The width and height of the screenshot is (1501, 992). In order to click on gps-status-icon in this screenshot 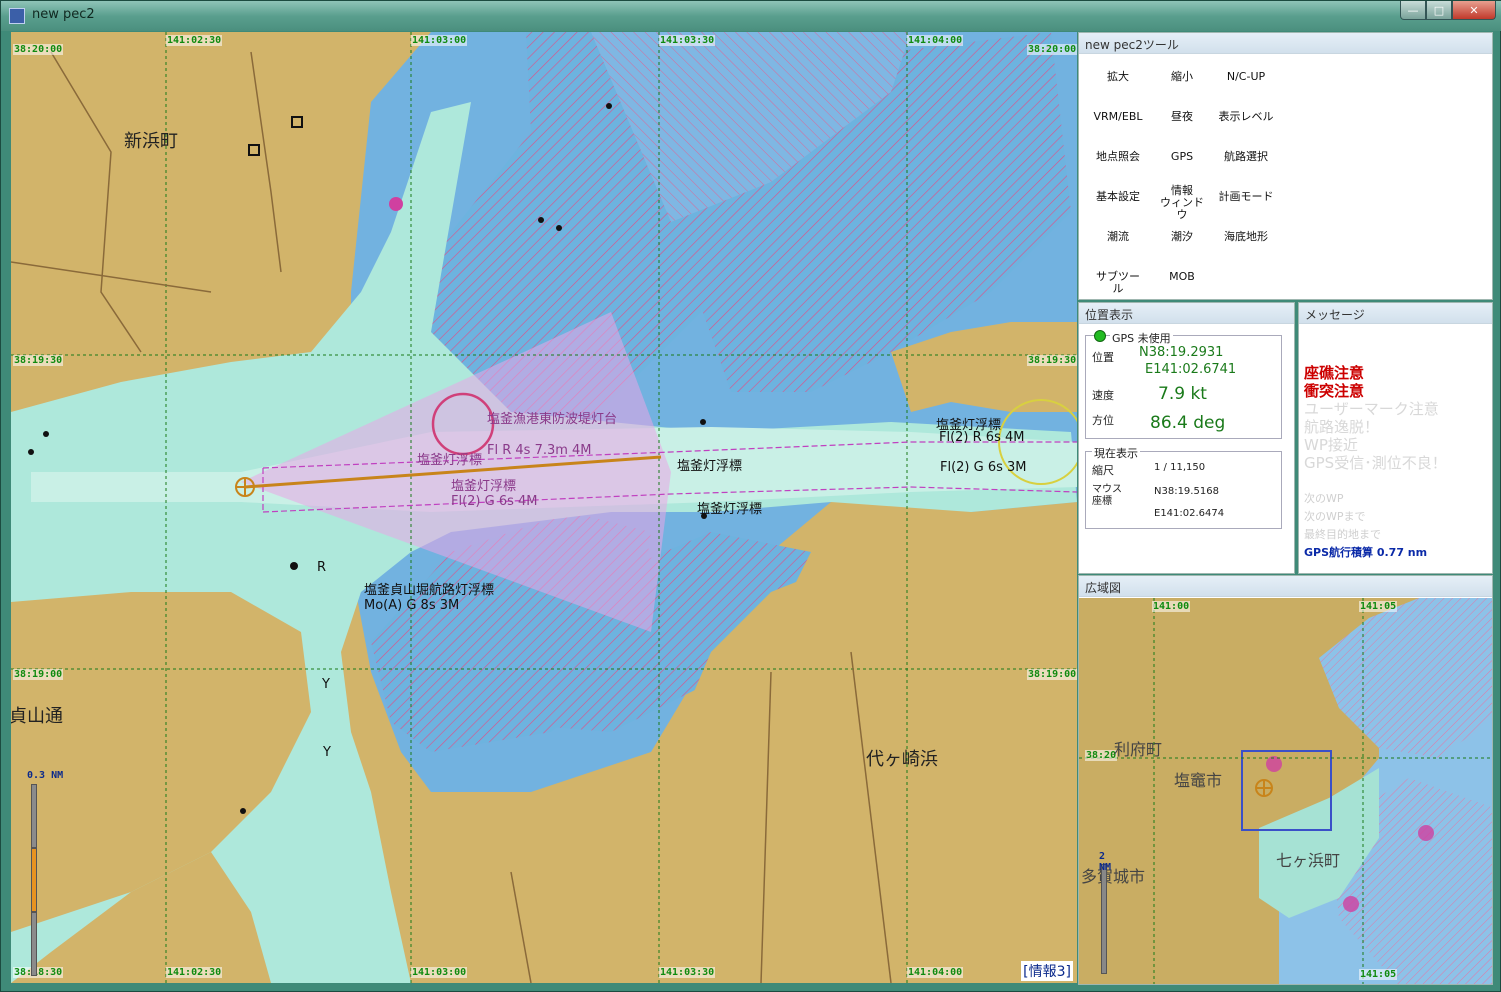, I will do `click(1100, 336)`.